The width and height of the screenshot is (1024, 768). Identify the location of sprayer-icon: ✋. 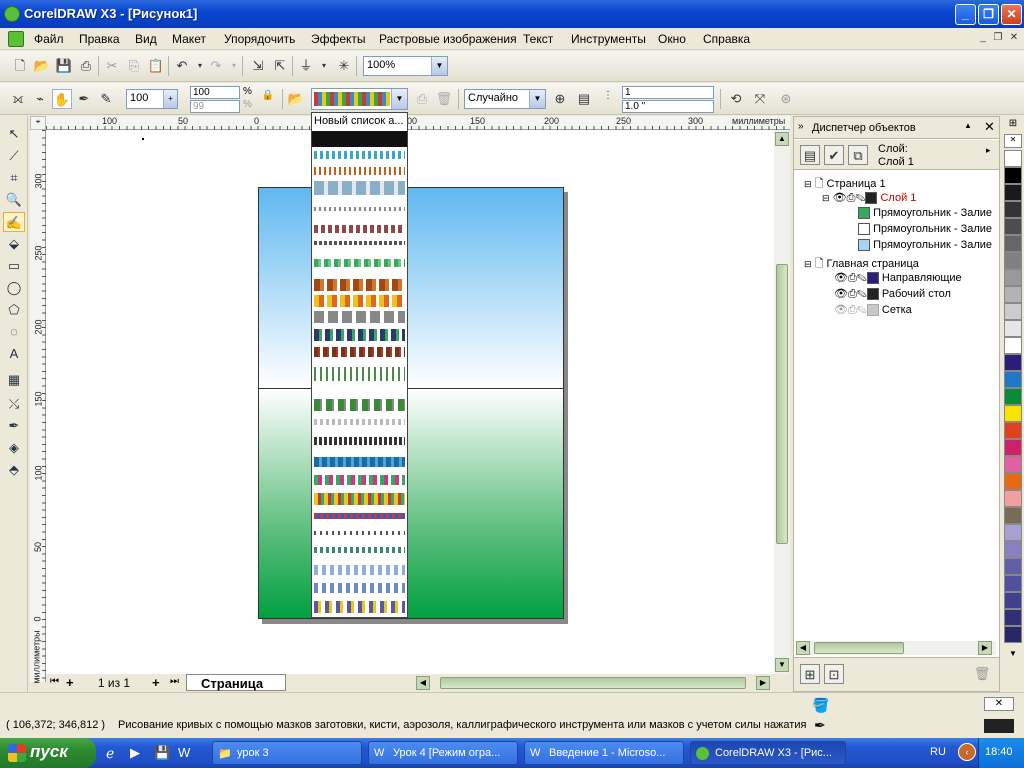
(62, 99).